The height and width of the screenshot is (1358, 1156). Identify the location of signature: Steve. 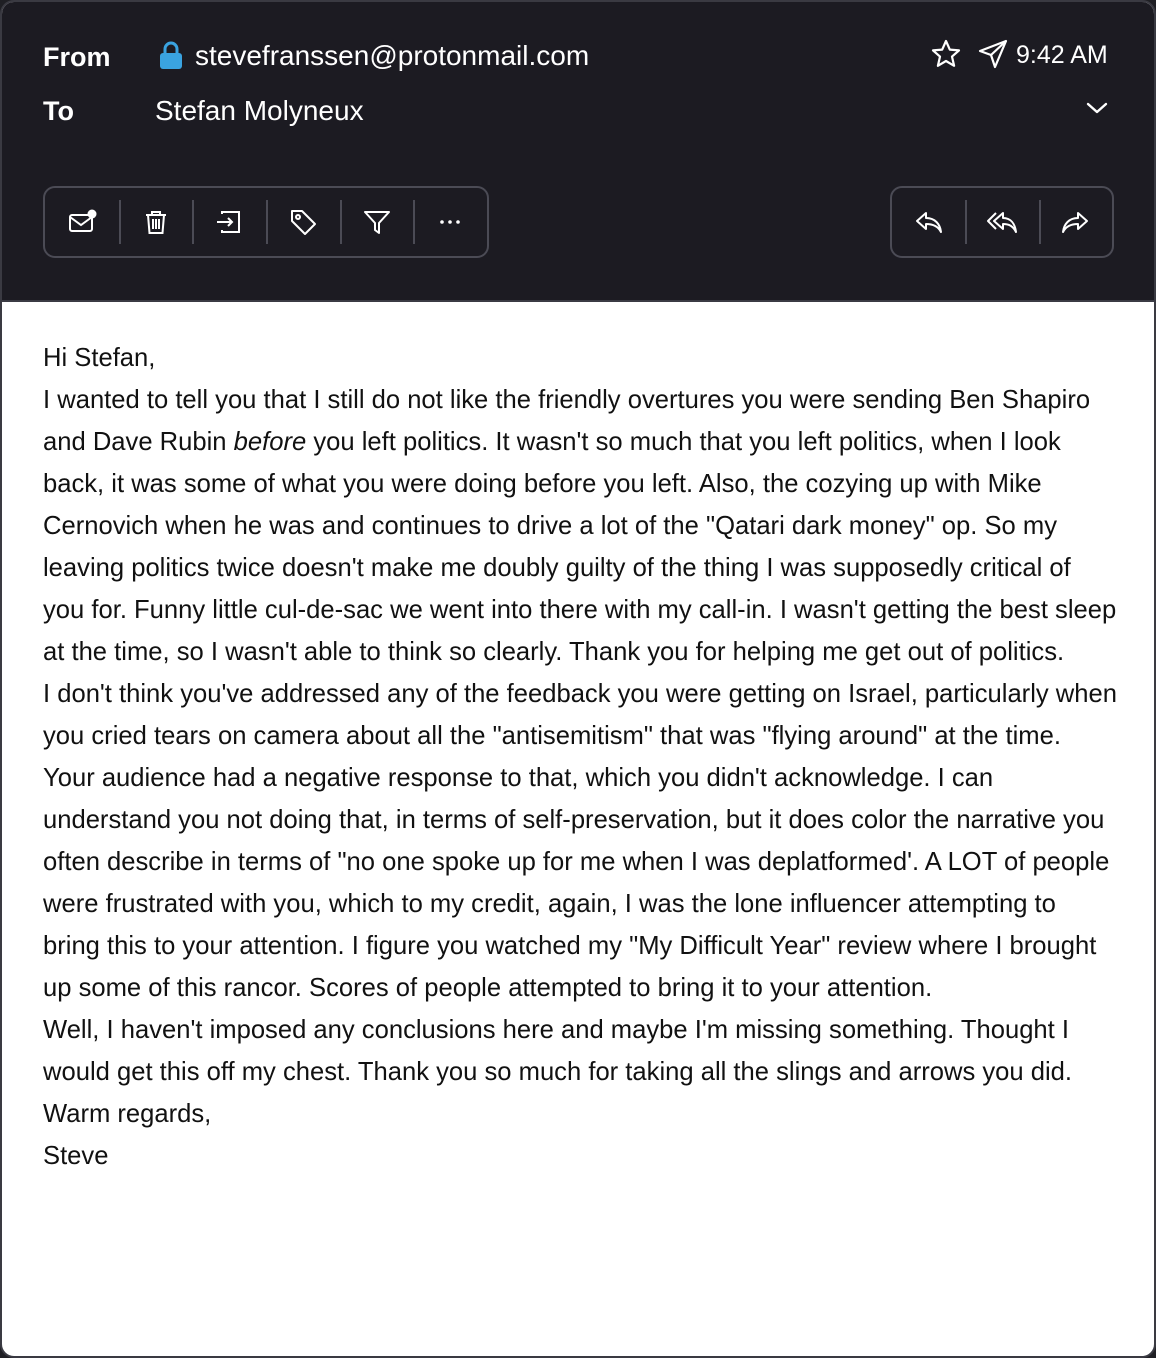
(76, 1156).